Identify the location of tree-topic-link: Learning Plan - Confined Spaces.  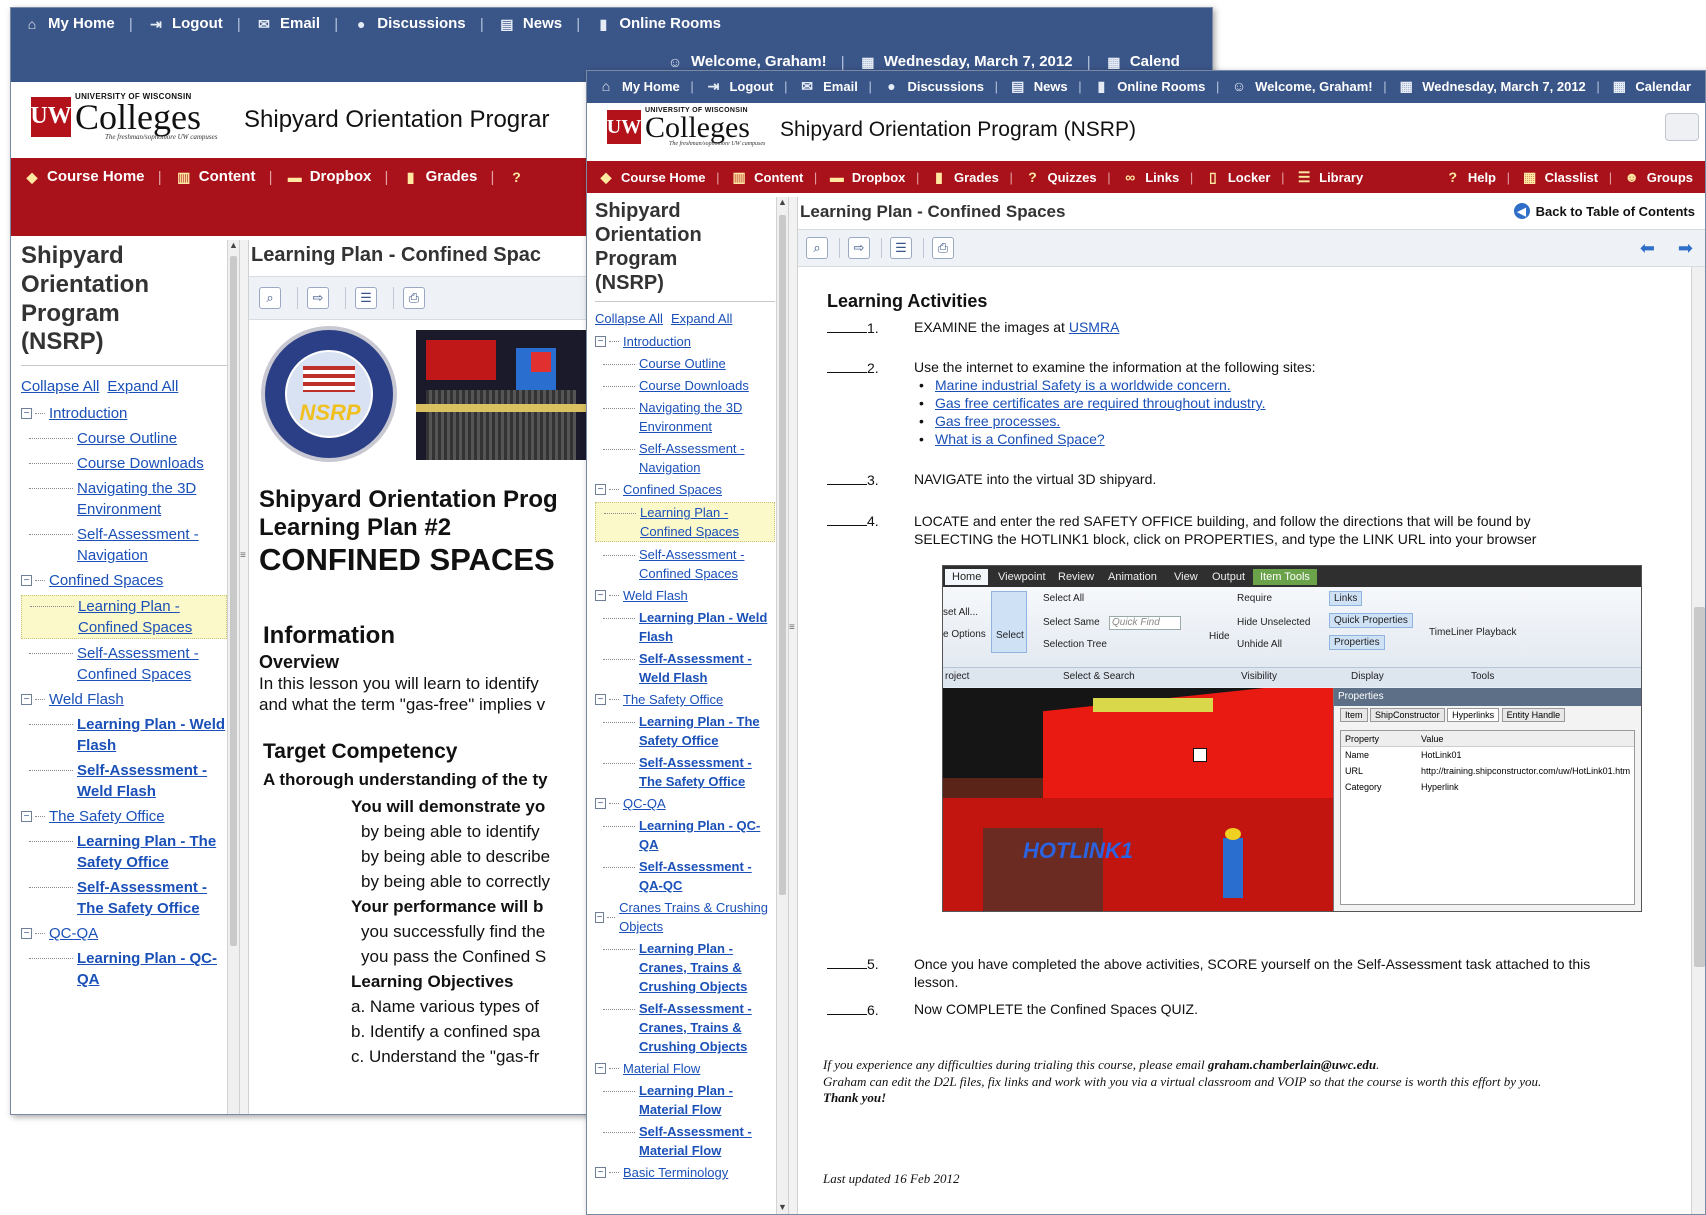
(152, 617).